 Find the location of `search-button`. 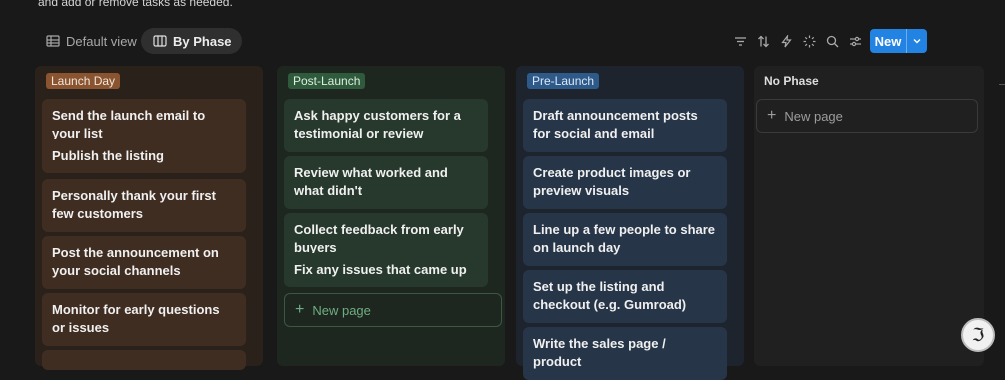

search-button is located at coordinates (832, 41).